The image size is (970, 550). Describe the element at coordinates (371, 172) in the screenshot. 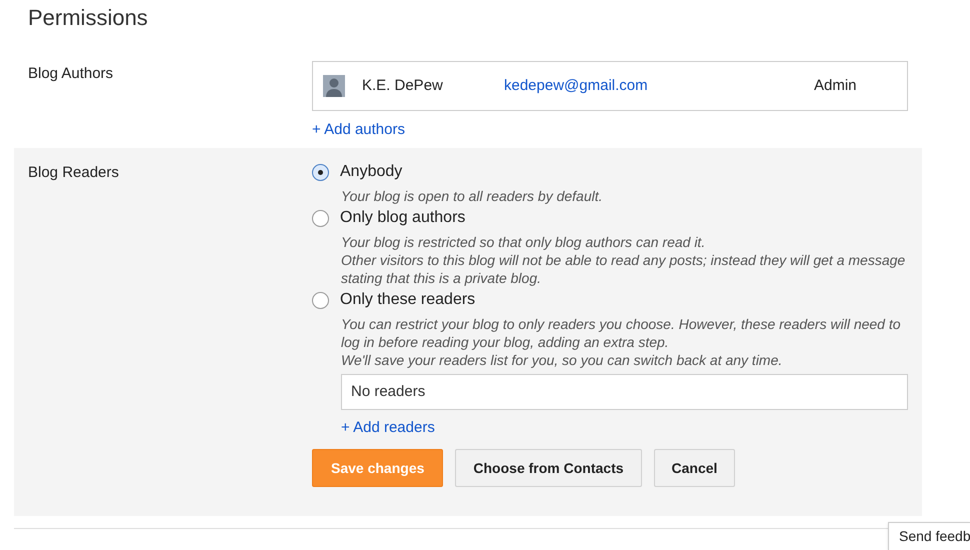

I see `option-label: Anybody` at that location.